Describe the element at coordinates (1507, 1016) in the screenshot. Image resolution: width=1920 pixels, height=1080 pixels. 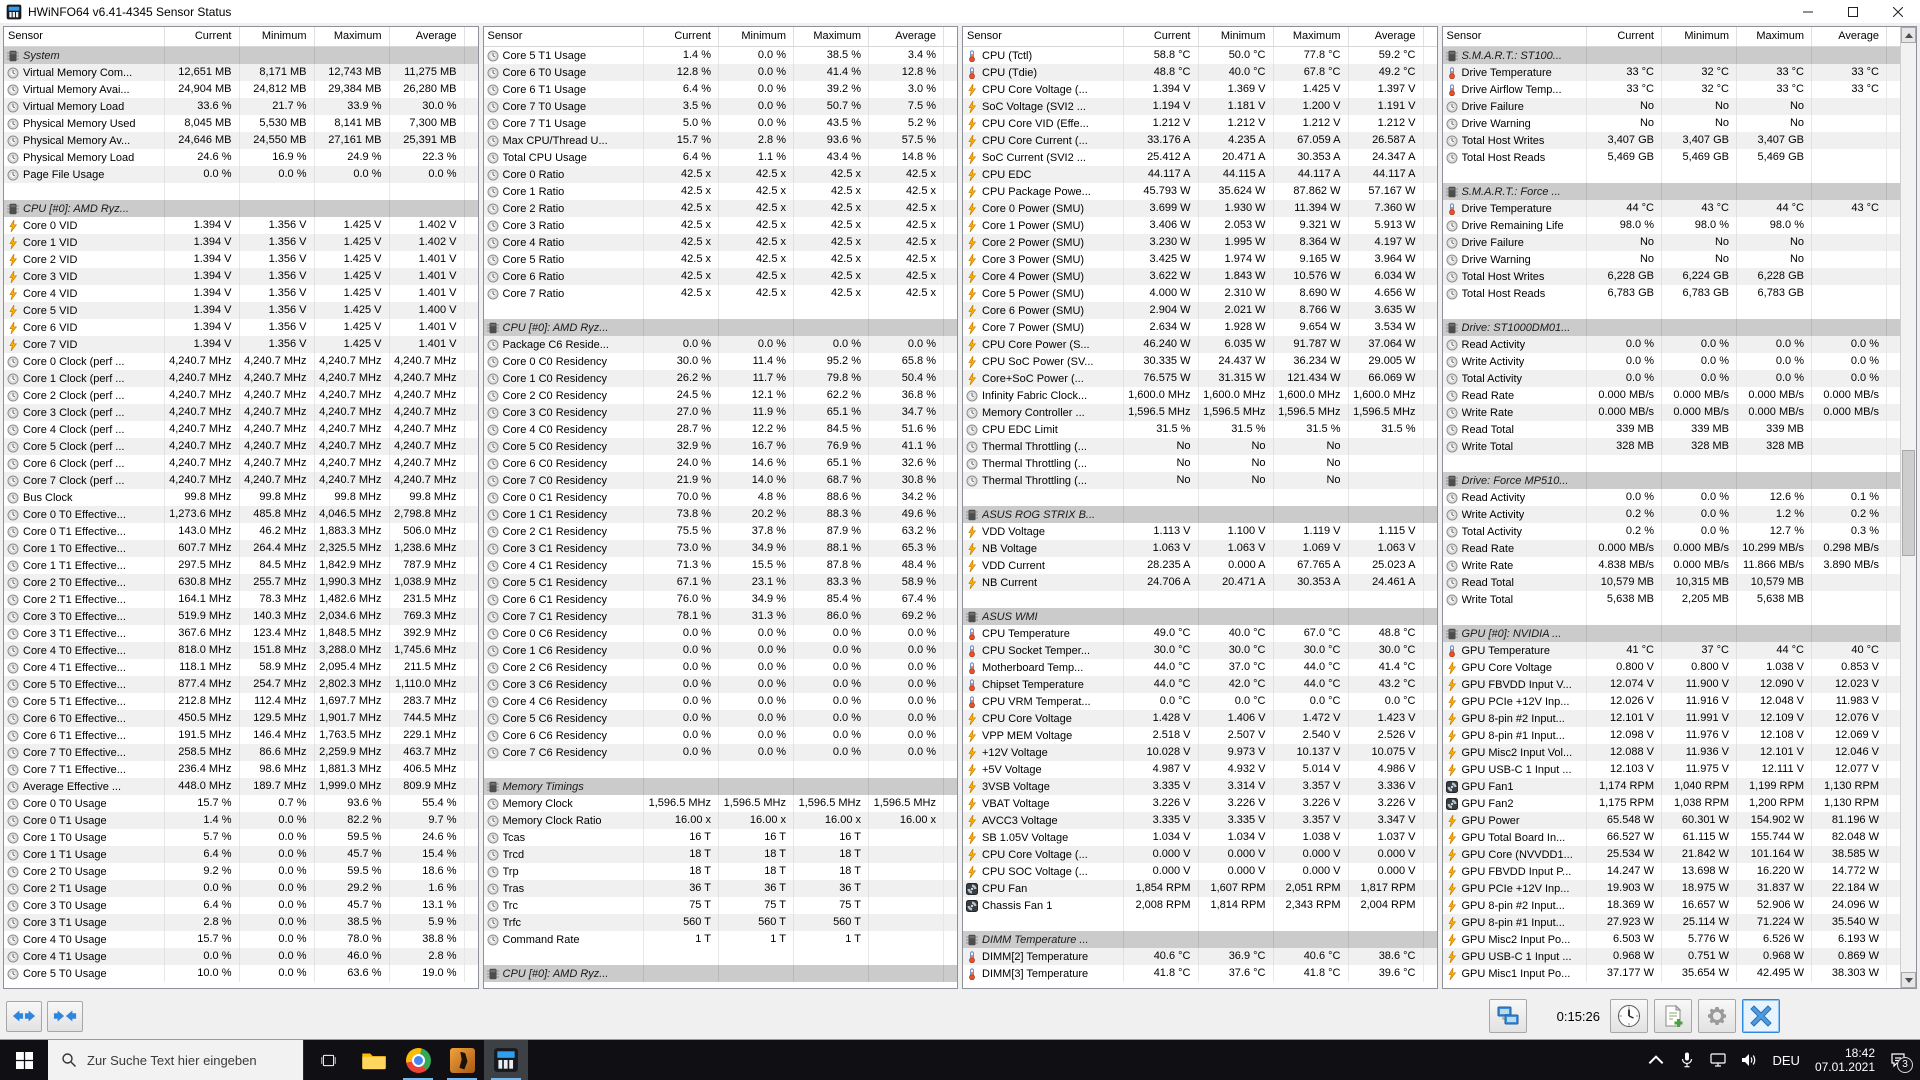
I see `remote-monitoring-button` at that location.